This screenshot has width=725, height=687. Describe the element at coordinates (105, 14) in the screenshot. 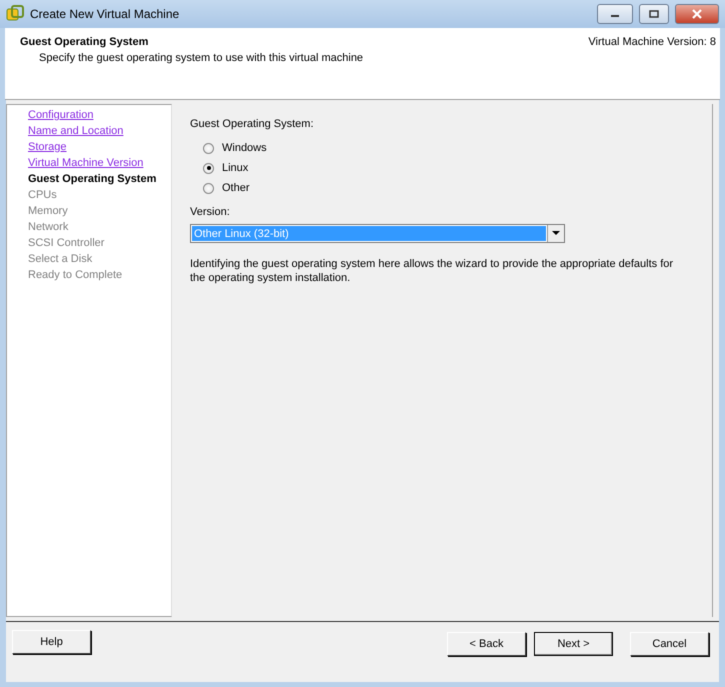

I see `window-title: Create New Virtual Machine` at that location.